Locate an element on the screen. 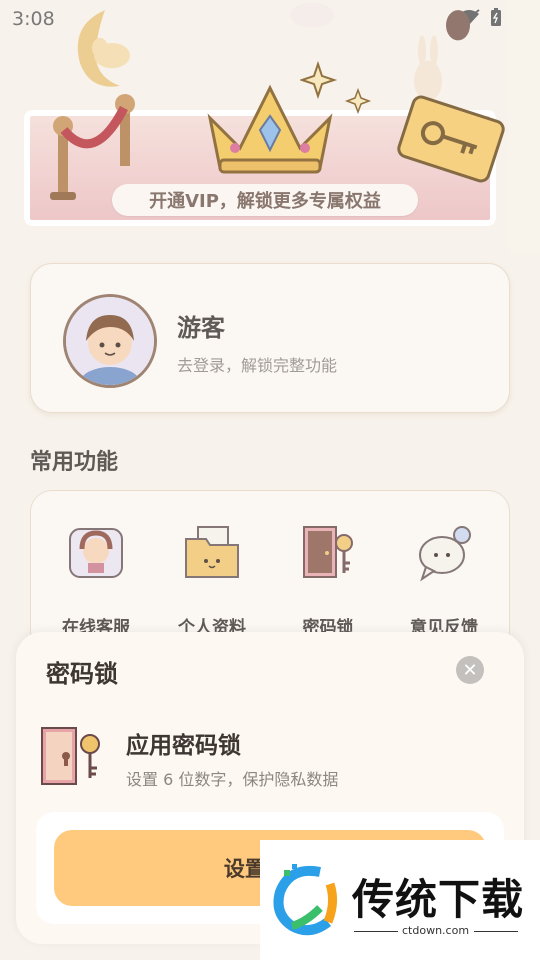 The width and height of the screenshot is (540, 960). watermark-logo-icon is located at coordinates (305, 900).